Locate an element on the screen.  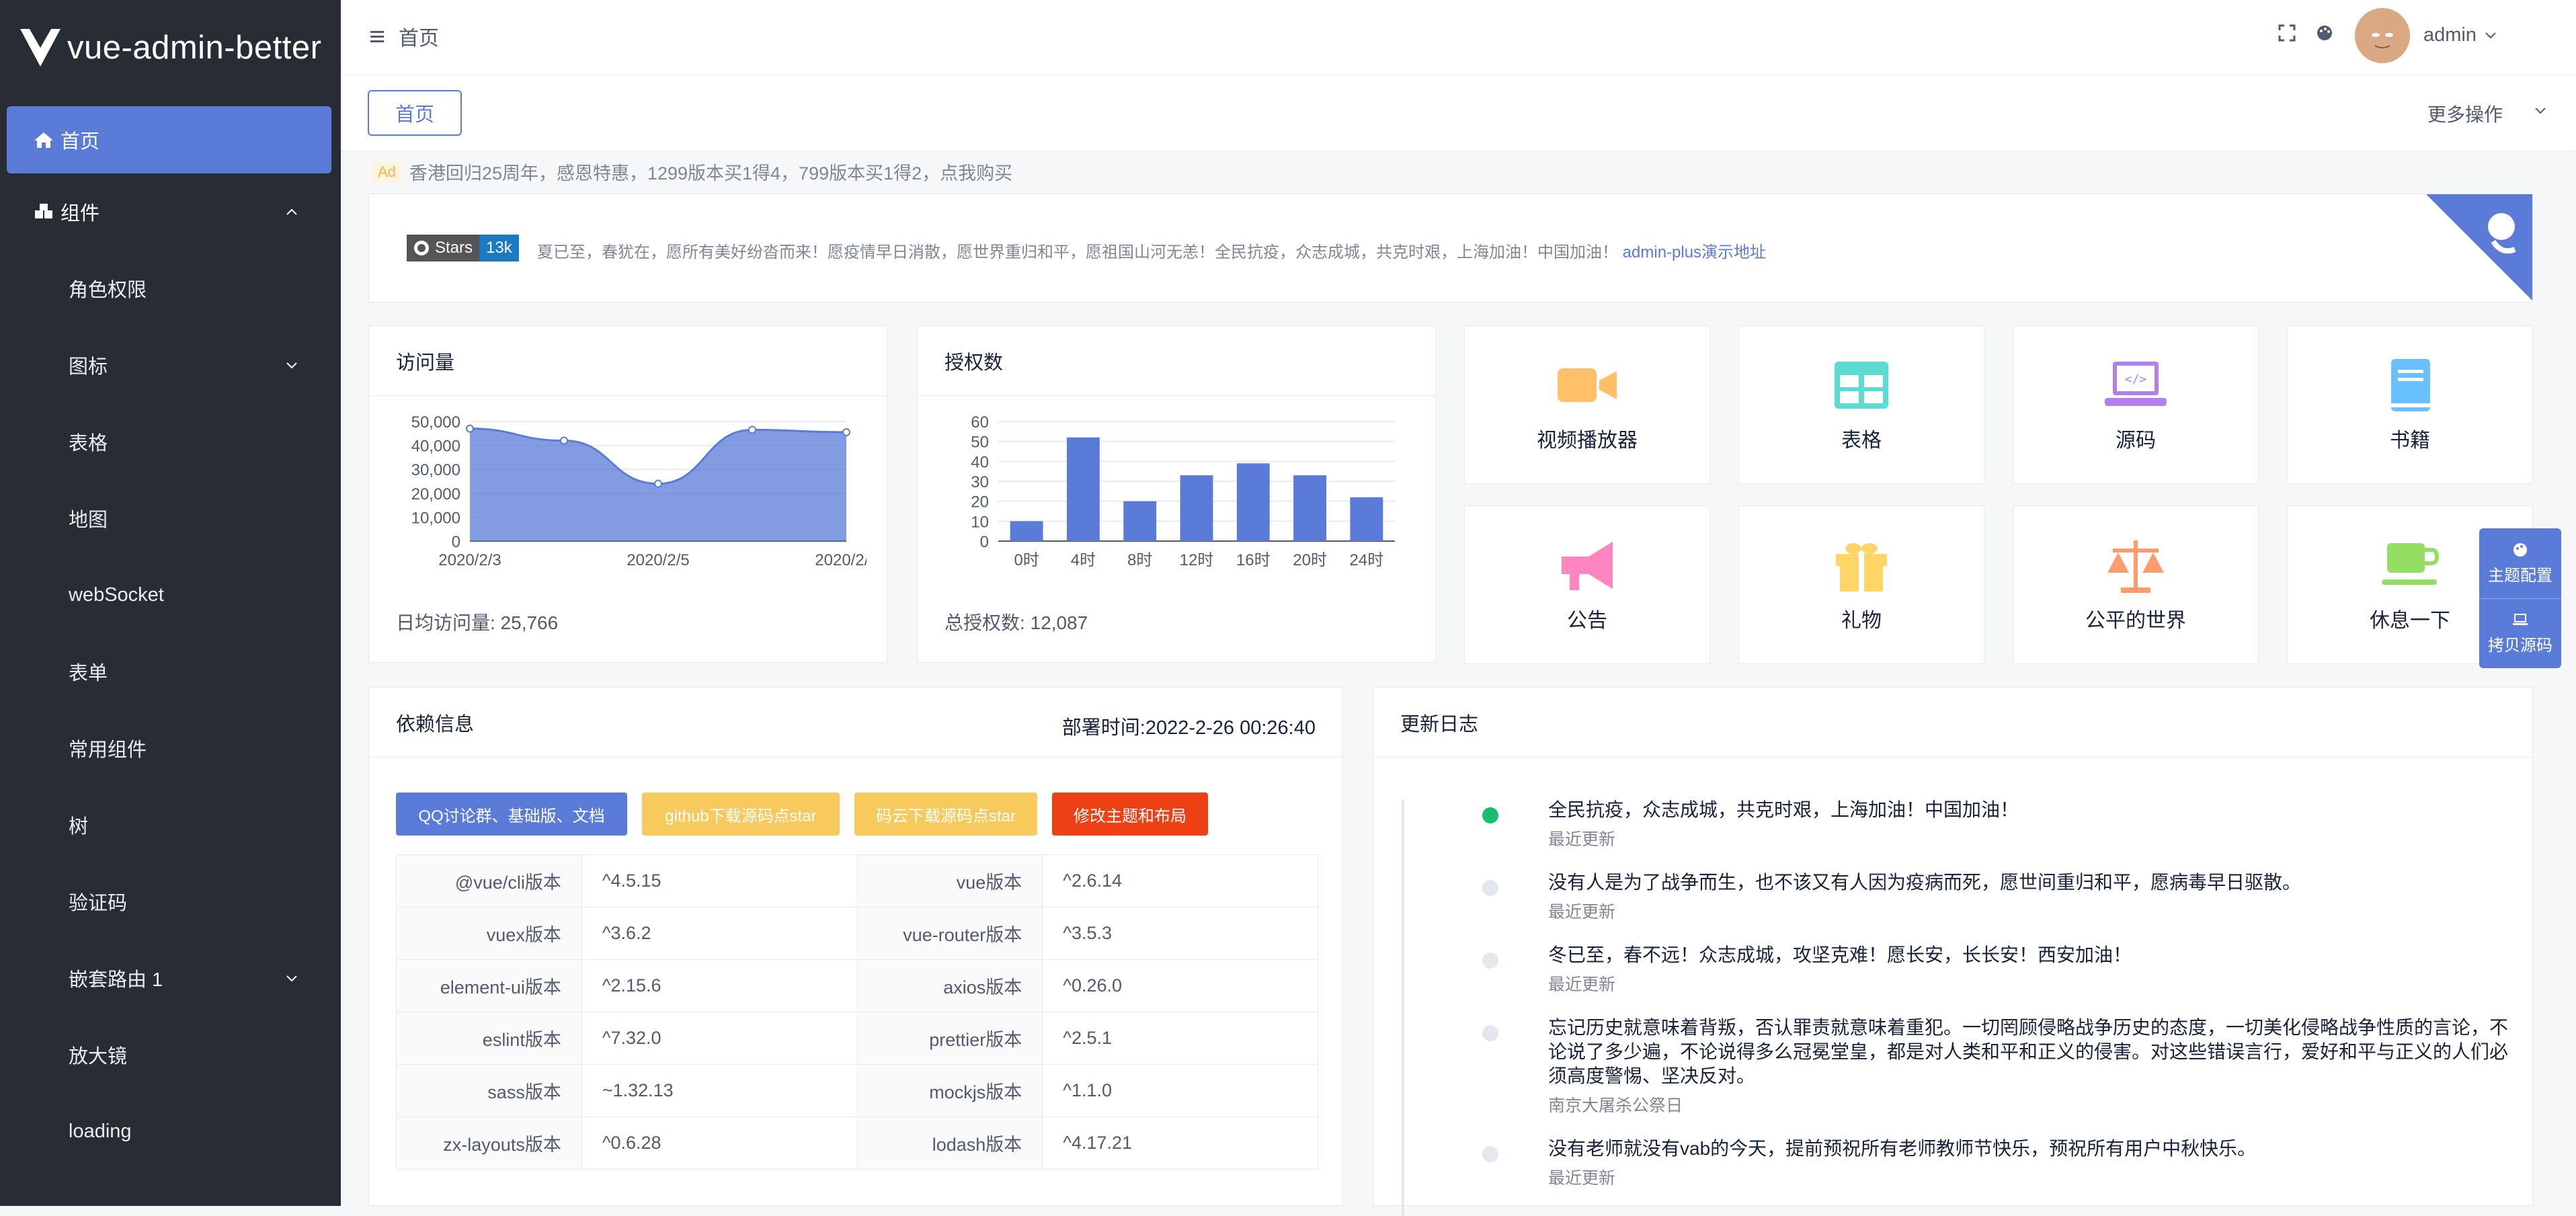
sidebar-item-components: 组件 is located at coordinates (170, 211).